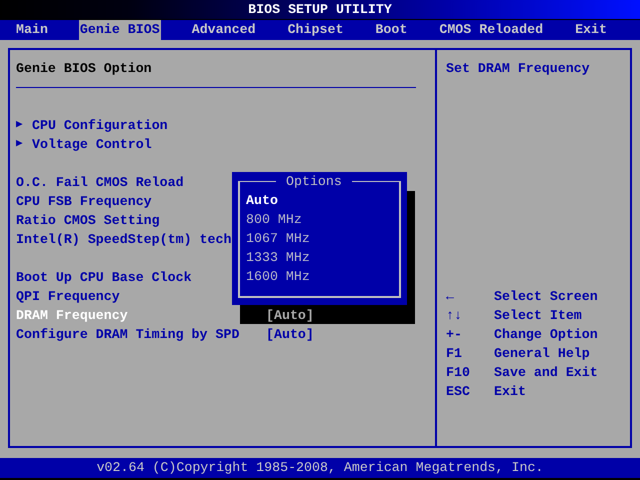  What do you see at coordinates (542, 354) in the screenshot?
I see `key-action: General Help` at bounding box center [542, 354].